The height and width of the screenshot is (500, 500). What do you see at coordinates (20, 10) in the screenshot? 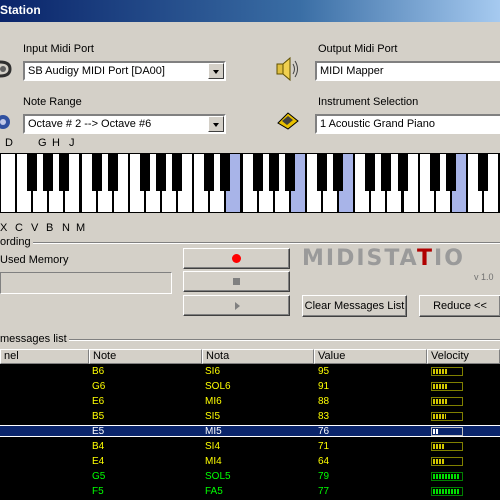
I see `window-title: Station` at bounding box center [20, 10].